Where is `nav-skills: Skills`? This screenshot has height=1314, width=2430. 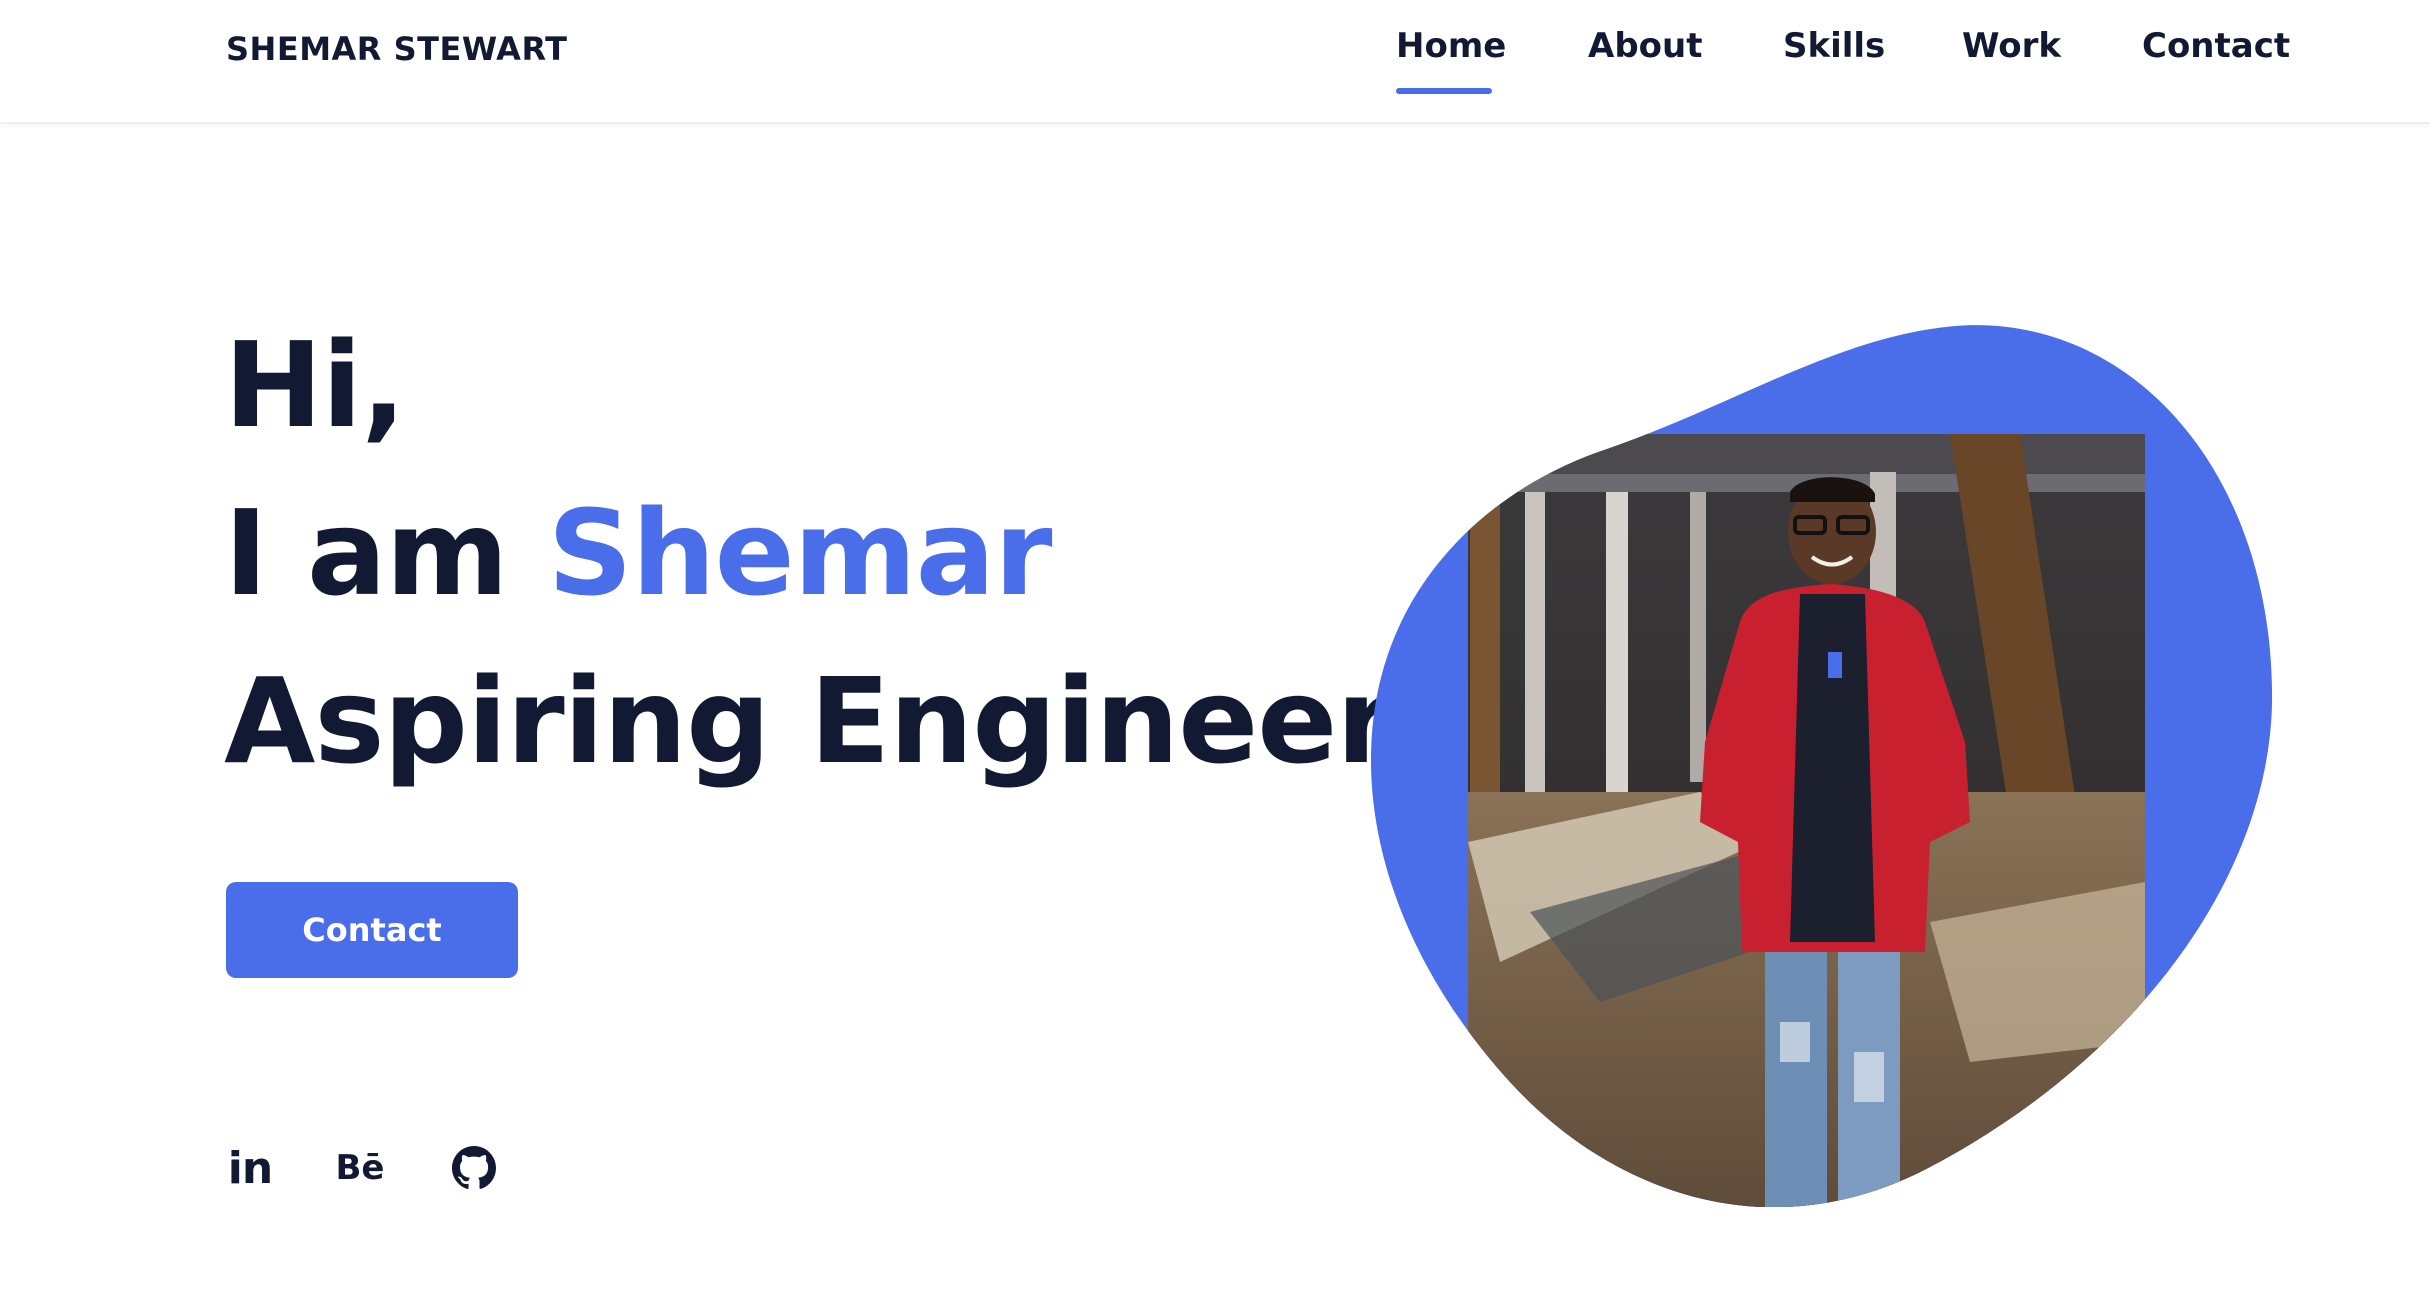 nav-skills: Skills is located at coordinates (1834, 46).